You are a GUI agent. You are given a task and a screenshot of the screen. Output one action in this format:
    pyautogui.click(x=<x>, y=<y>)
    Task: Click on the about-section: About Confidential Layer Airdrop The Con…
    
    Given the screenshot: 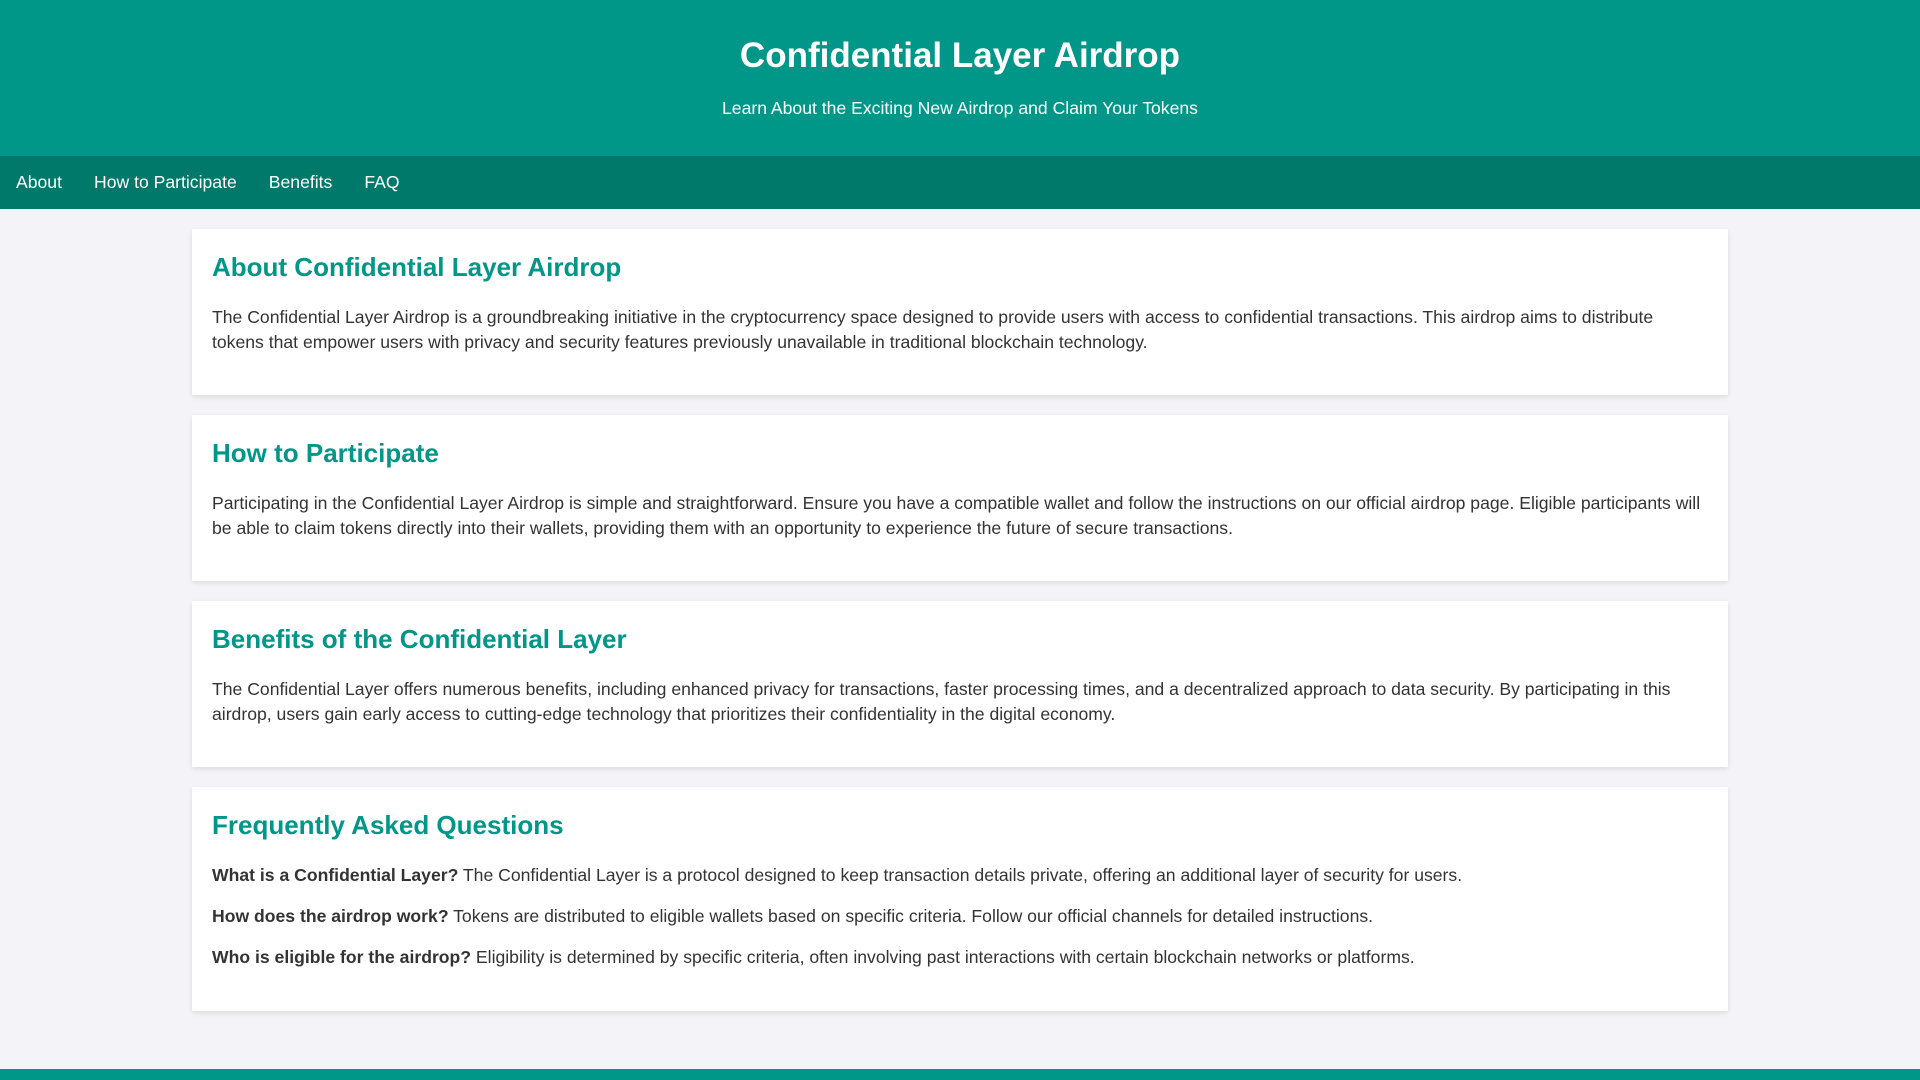 What is the action you would take?
    pyautogui.click(x=960, y=312)
    